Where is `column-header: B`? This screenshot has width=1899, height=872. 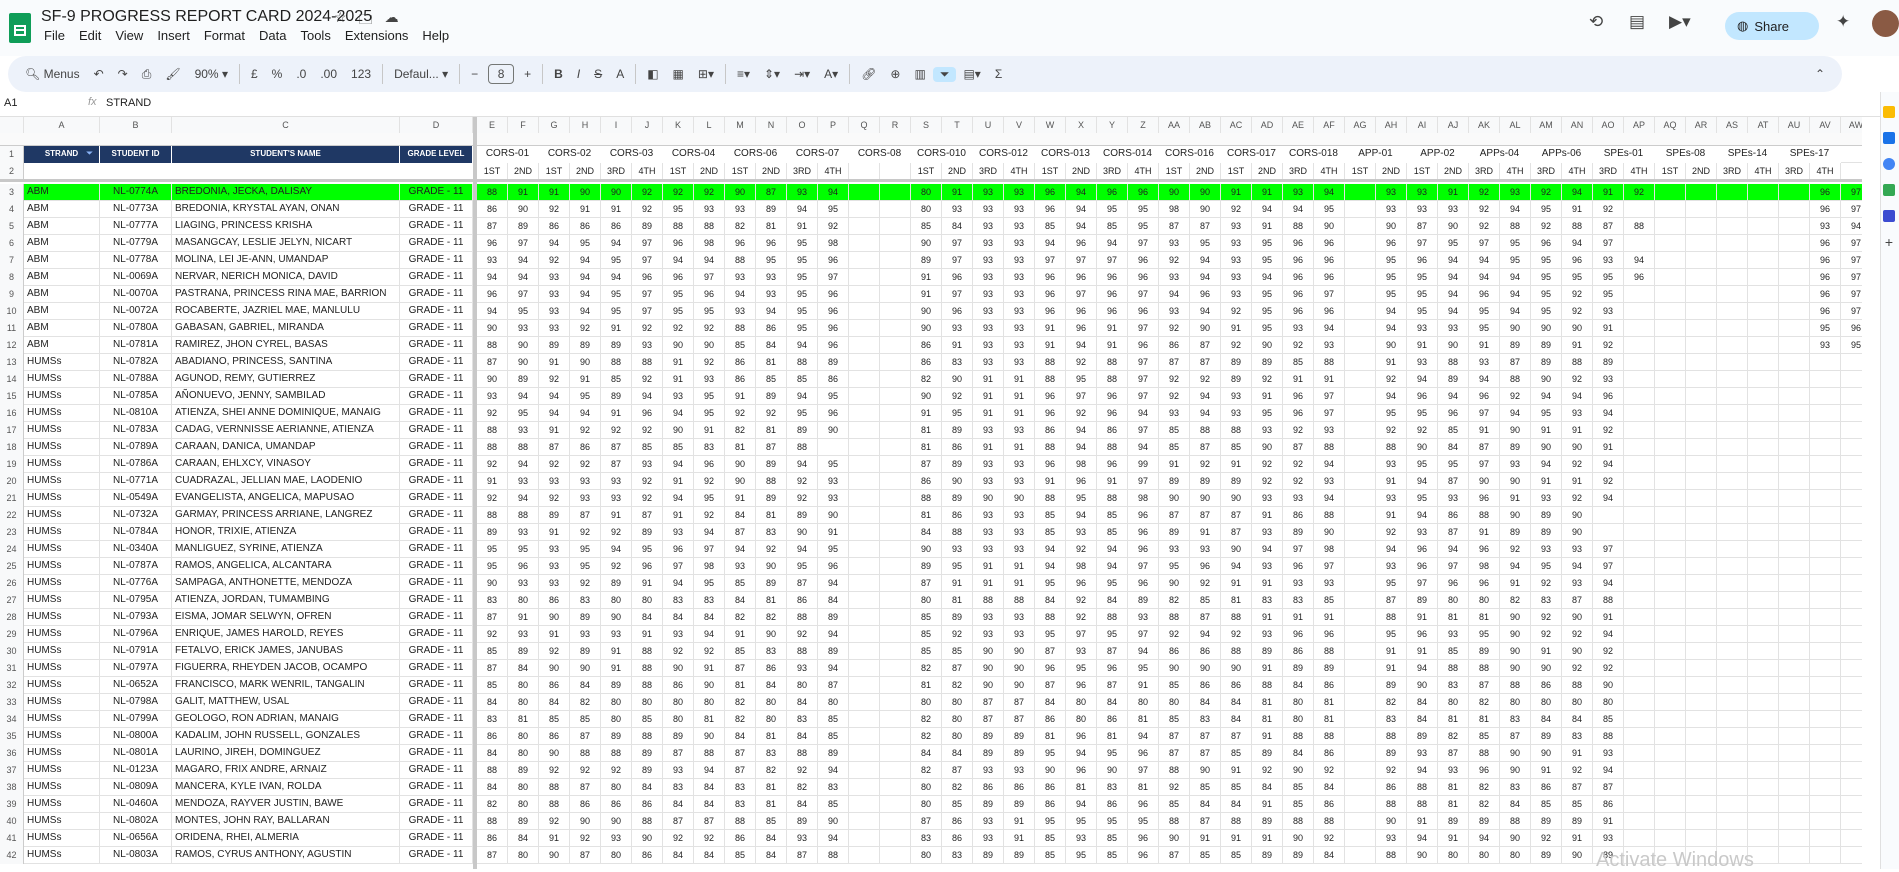
column-header: B is located at coordinates (136, 125).